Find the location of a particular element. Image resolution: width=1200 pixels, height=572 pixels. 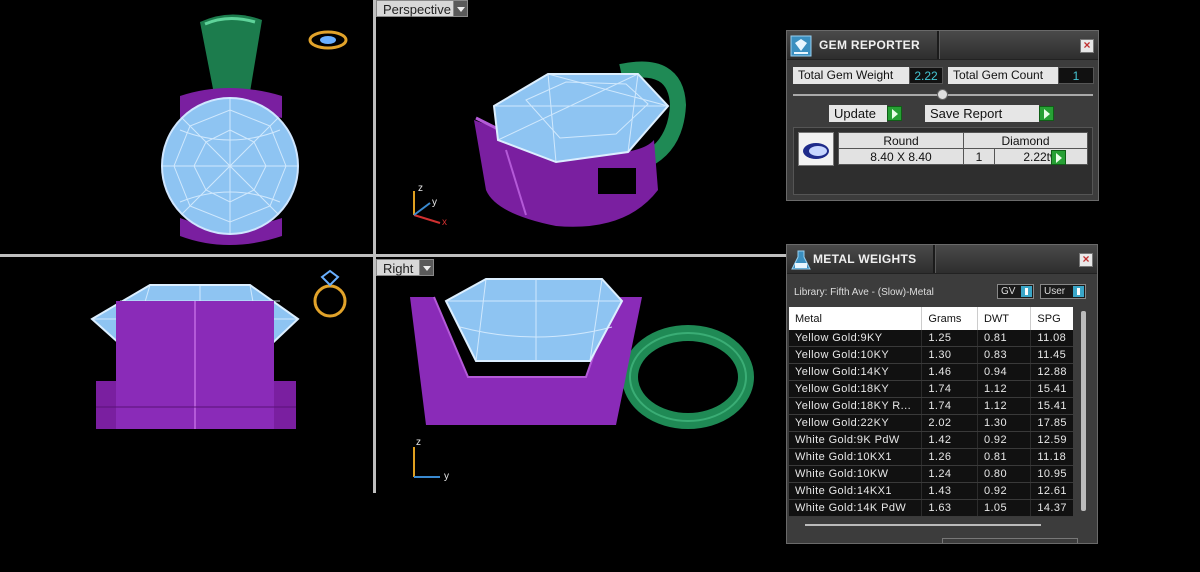

table-row: White Gold:14KX1 1.43 0.92 12.61 is located at coordinates (931, 491).